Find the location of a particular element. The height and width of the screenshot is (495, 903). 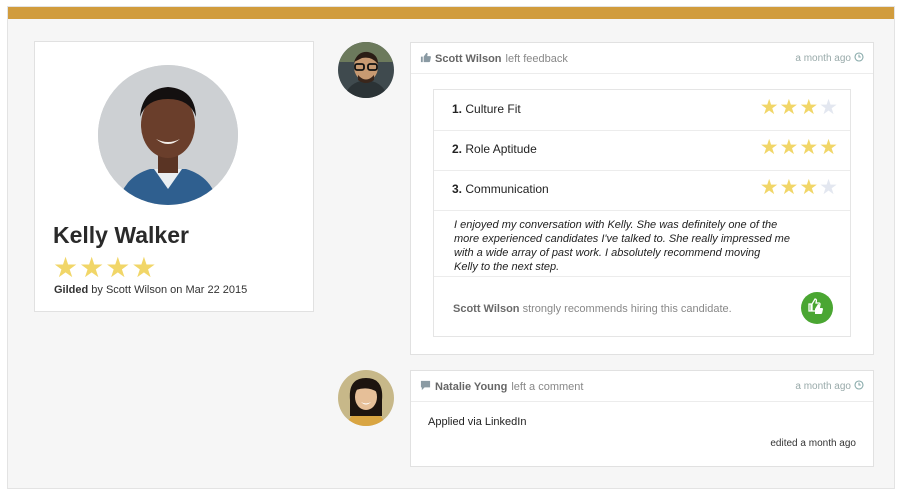

rating-number: 2. is located at coordinates (457, 149).